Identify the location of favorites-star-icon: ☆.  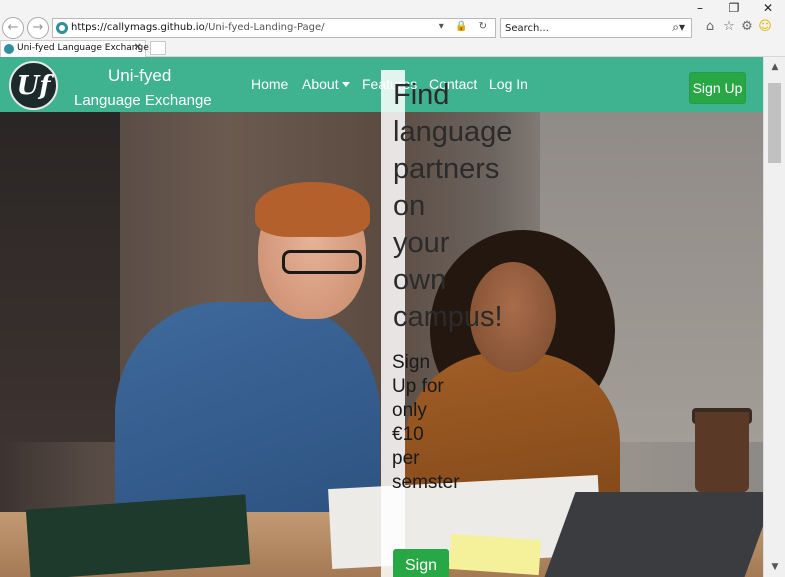
(729, 27).